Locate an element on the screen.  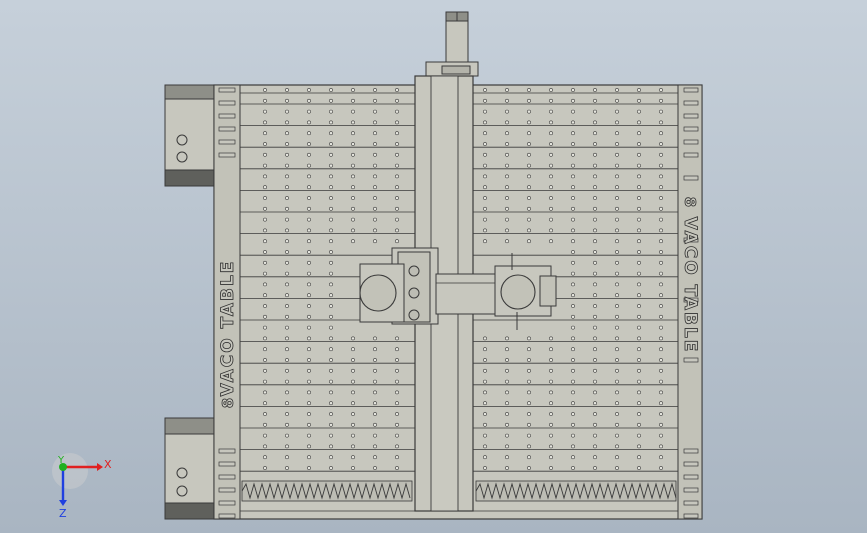
coordinate-triad: X Y Z is located at coordinates (82, 486).